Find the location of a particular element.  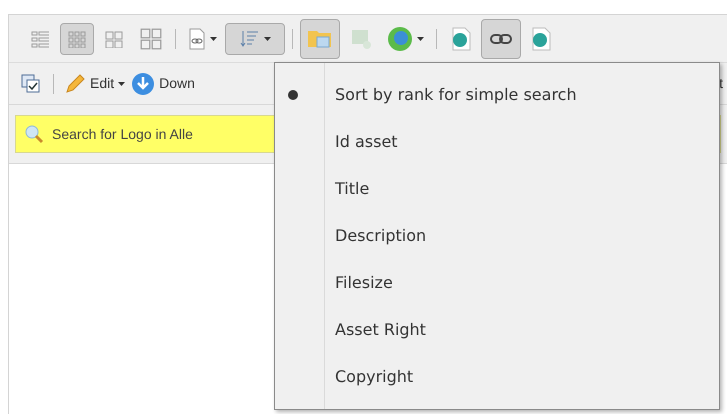

sort-button is located at coordinates (255, 38).